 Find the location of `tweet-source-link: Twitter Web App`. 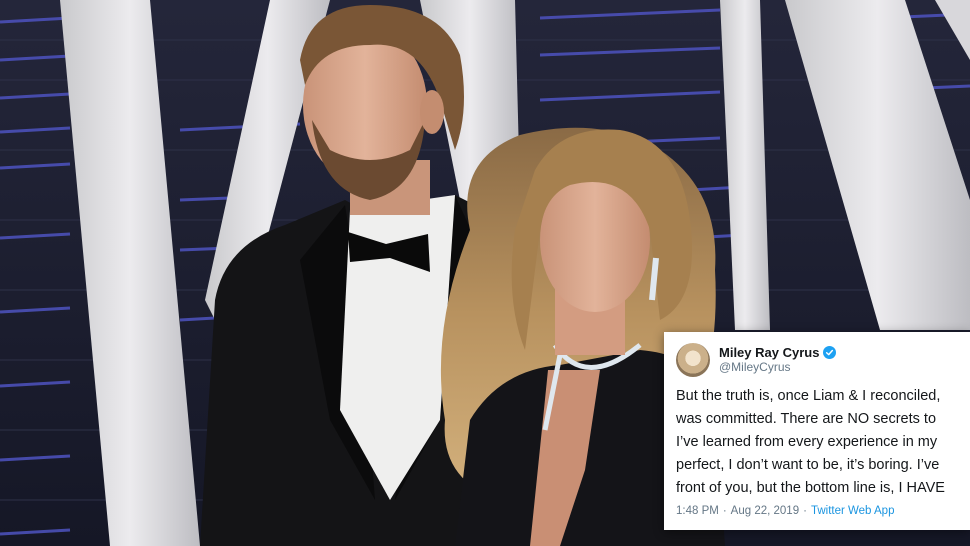

tweet-source-link: Twitter Web App is located at coordinates (853, 511).